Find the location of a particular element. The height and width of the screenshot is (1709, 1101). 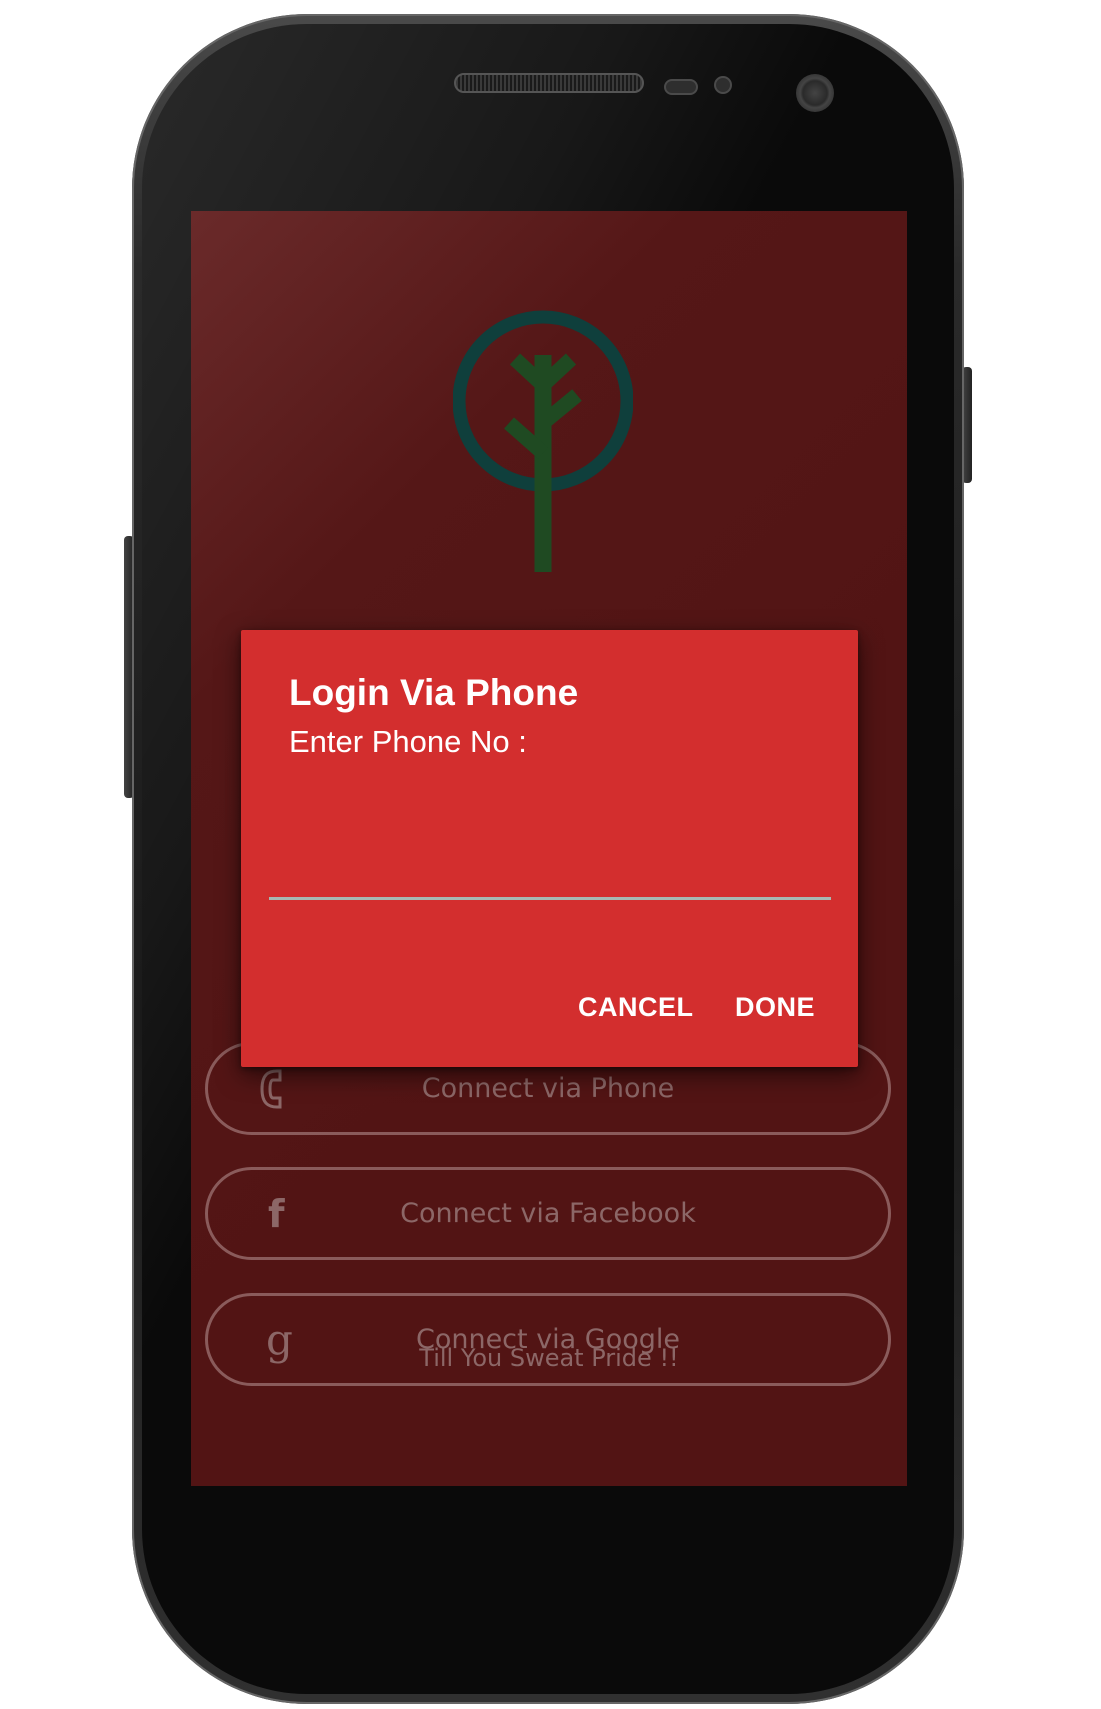

done-button: DONE is located at coordinates (775, 1007).